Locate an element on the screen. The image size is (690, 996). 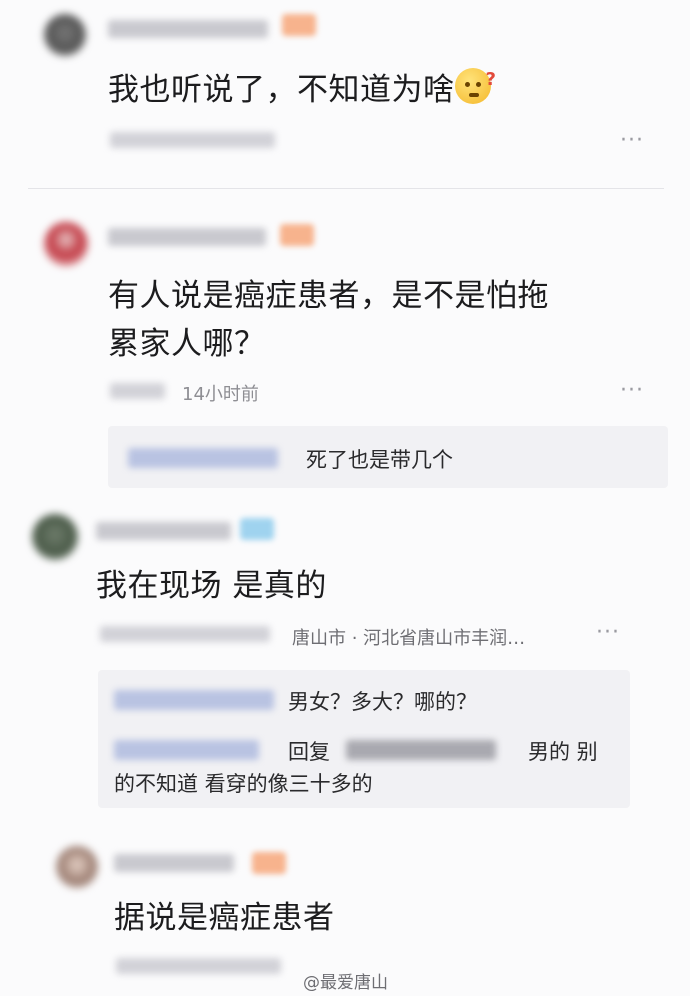
mention-username-blurred is located at coordinates (421, 750).